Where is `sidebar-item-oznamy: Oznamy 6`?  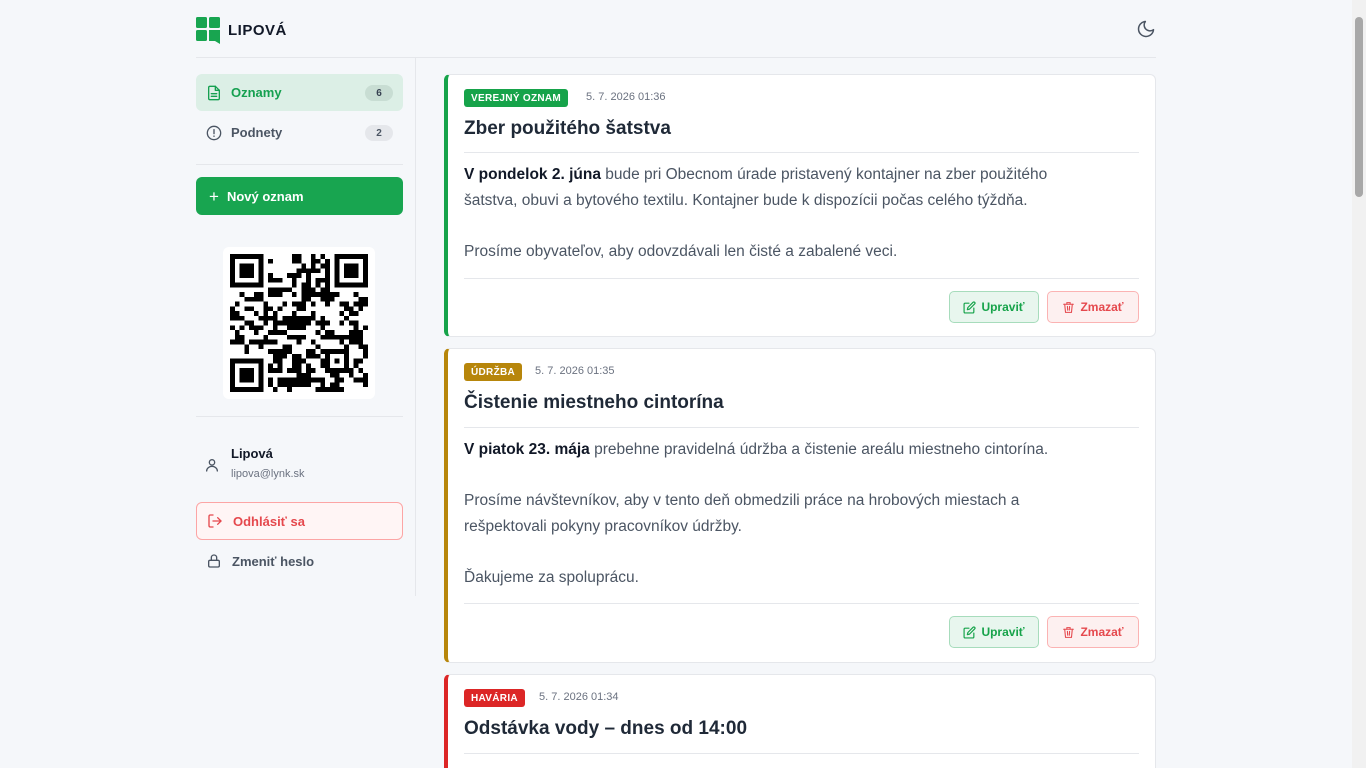 sidebar-item-oznamy: Oznamy 6 is located at coordinates (299, 92).